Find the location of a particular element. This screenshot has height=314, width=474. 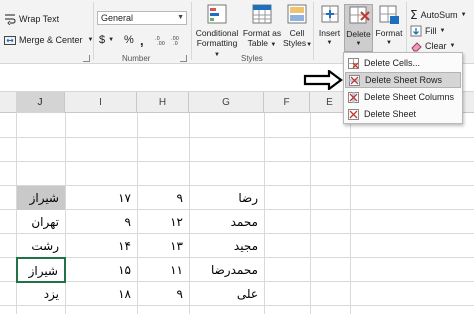

menu-item-label: Delete Sheet Rows is located at coordinates (404, 80).